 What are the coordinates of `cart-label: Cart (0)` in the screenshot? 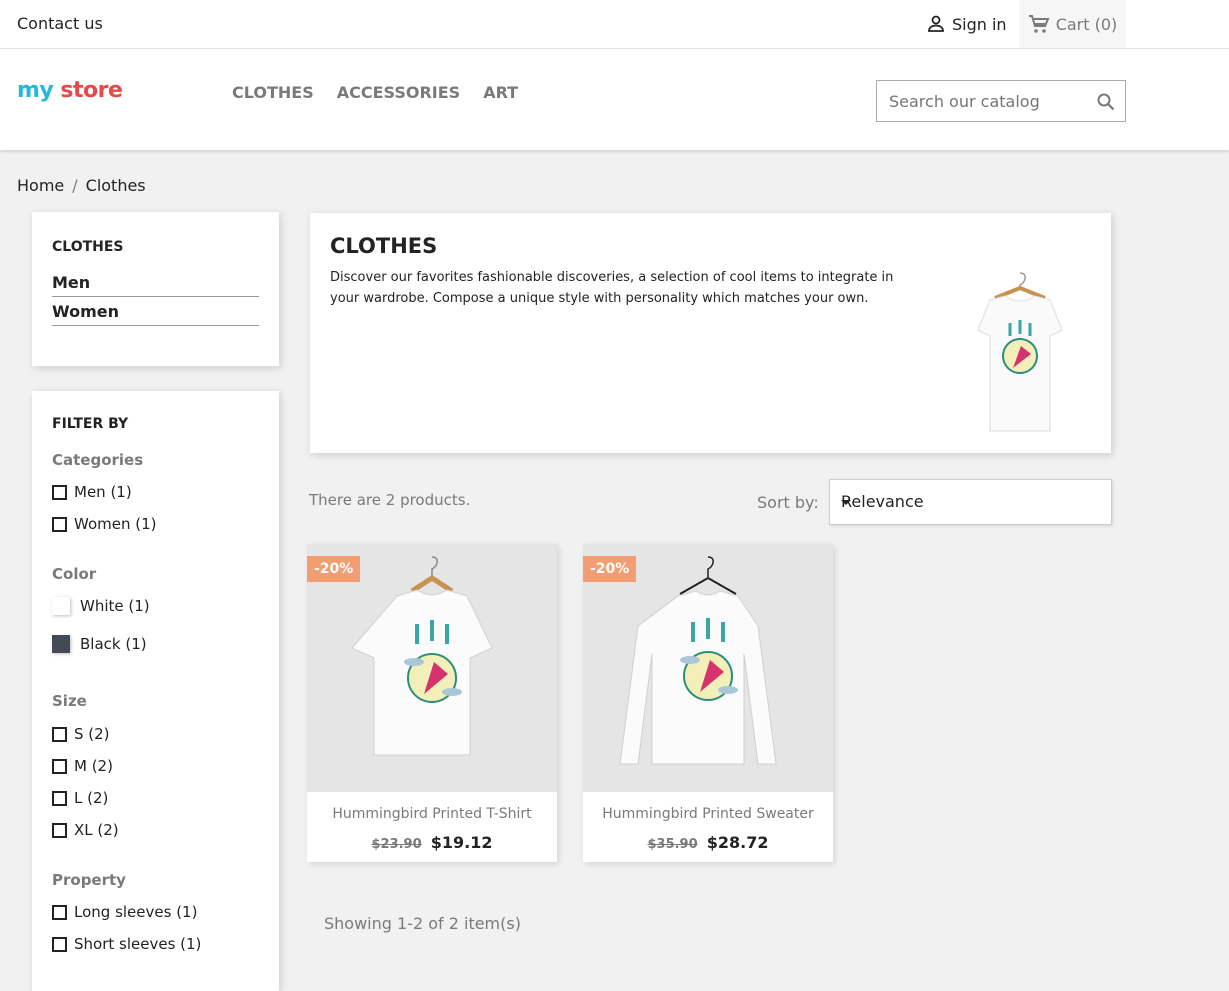 It's located at (1086, 24).